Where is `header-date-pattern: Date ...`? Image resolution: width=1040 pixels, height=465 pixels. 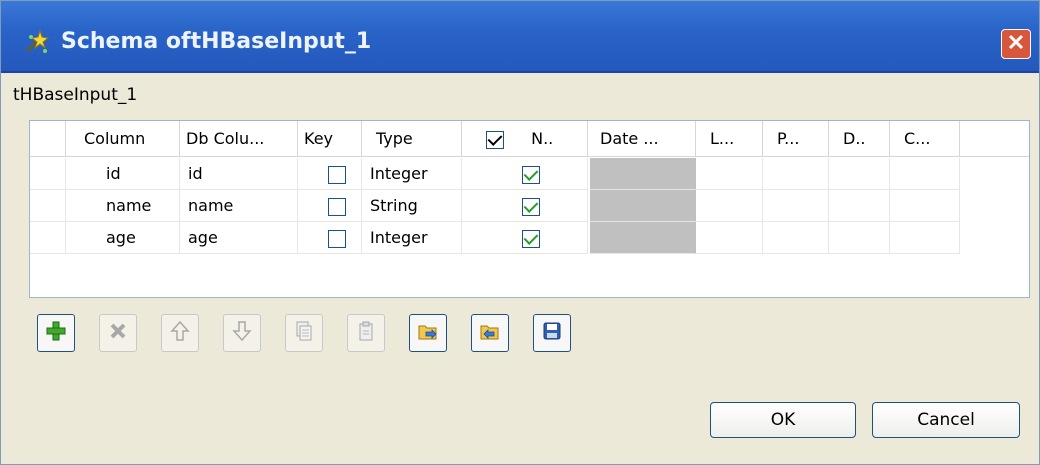 header-date-pattern: Date ... is located at coordinates (642, 139).